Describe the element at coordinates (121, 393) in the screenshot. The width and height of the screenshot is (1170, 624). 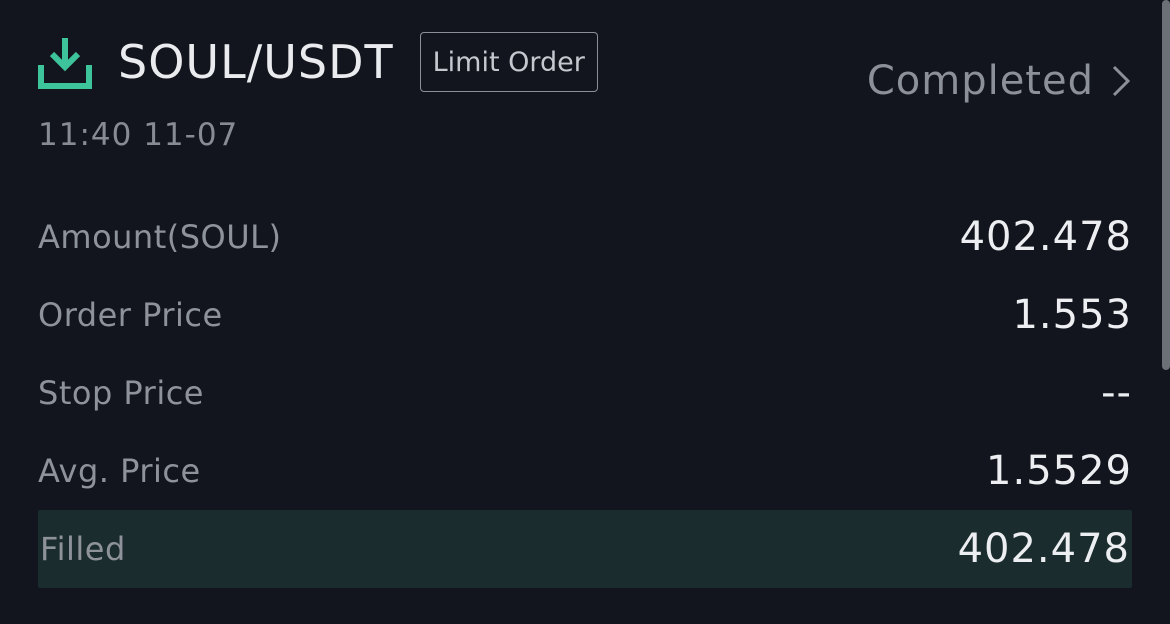
I see `detail-label: Stop Price` at that location.